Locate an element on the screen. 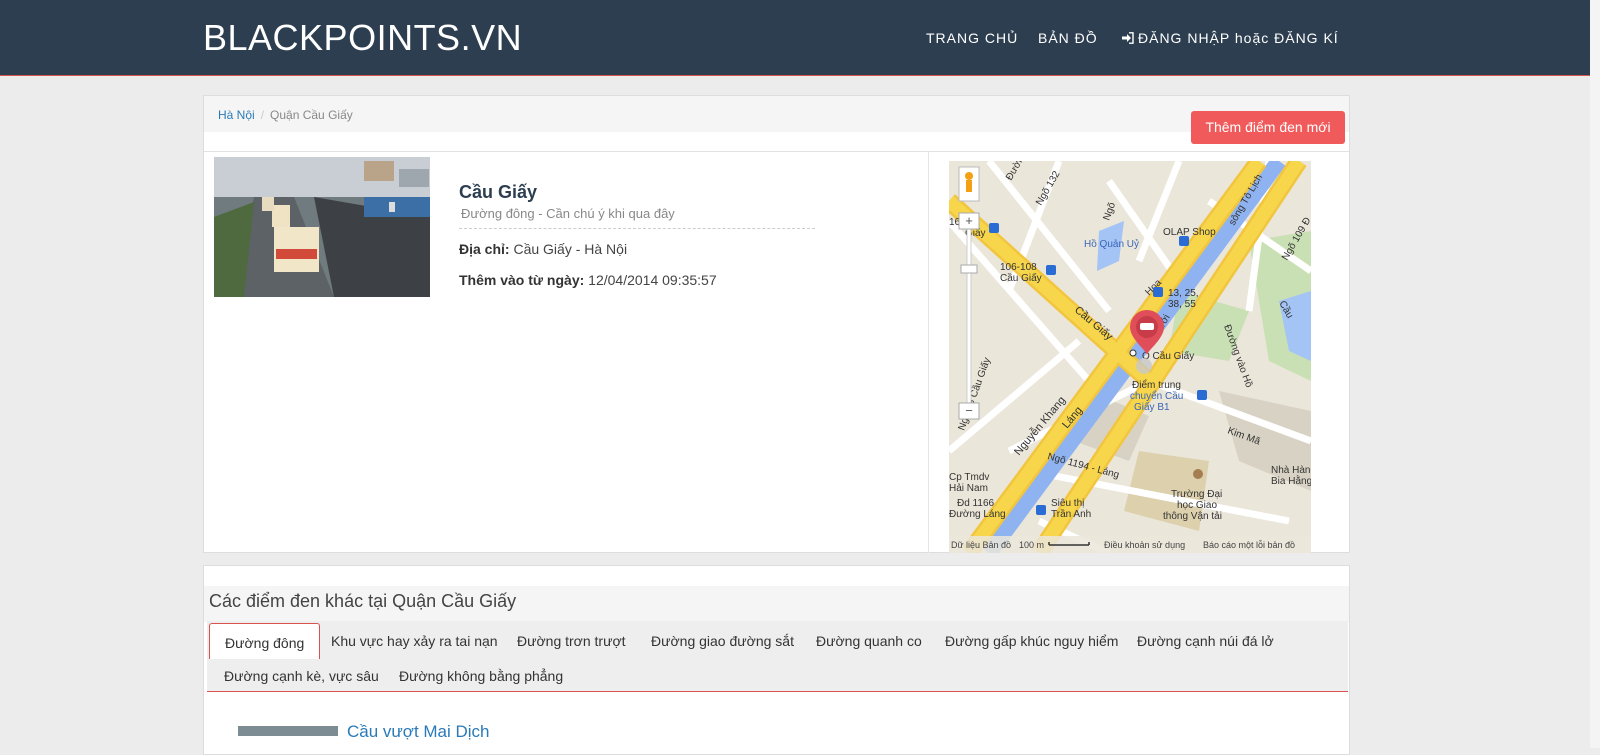 This screenshot has width=1600, height=755. blackpoint-title: Cầu Giấy is located at coordinates (498, 192).